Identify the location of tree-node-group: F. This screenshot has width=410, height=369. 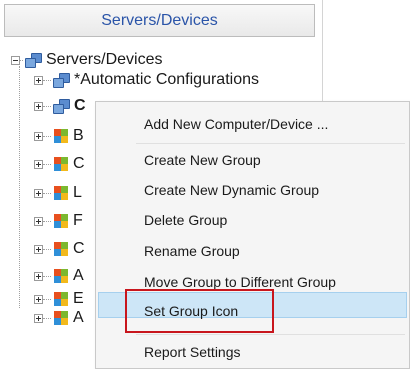
(58, 221).